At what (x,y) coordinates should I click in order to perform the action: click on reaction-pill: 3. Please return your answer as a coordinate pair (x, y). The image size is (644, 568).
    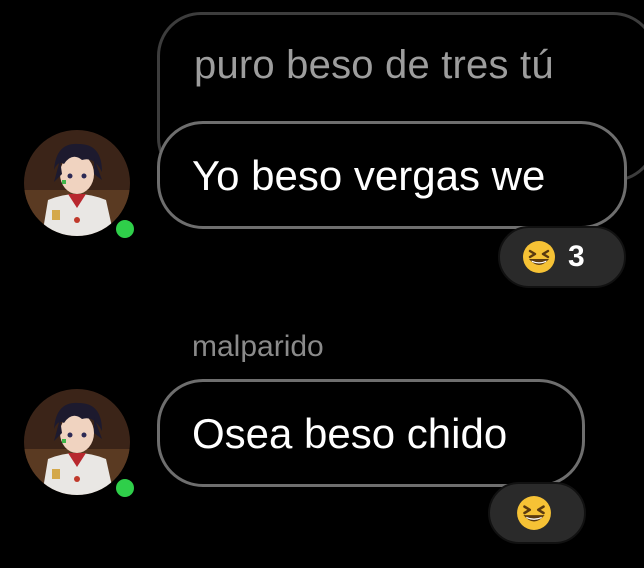
    Looking at the image, I should click on (562, 257).